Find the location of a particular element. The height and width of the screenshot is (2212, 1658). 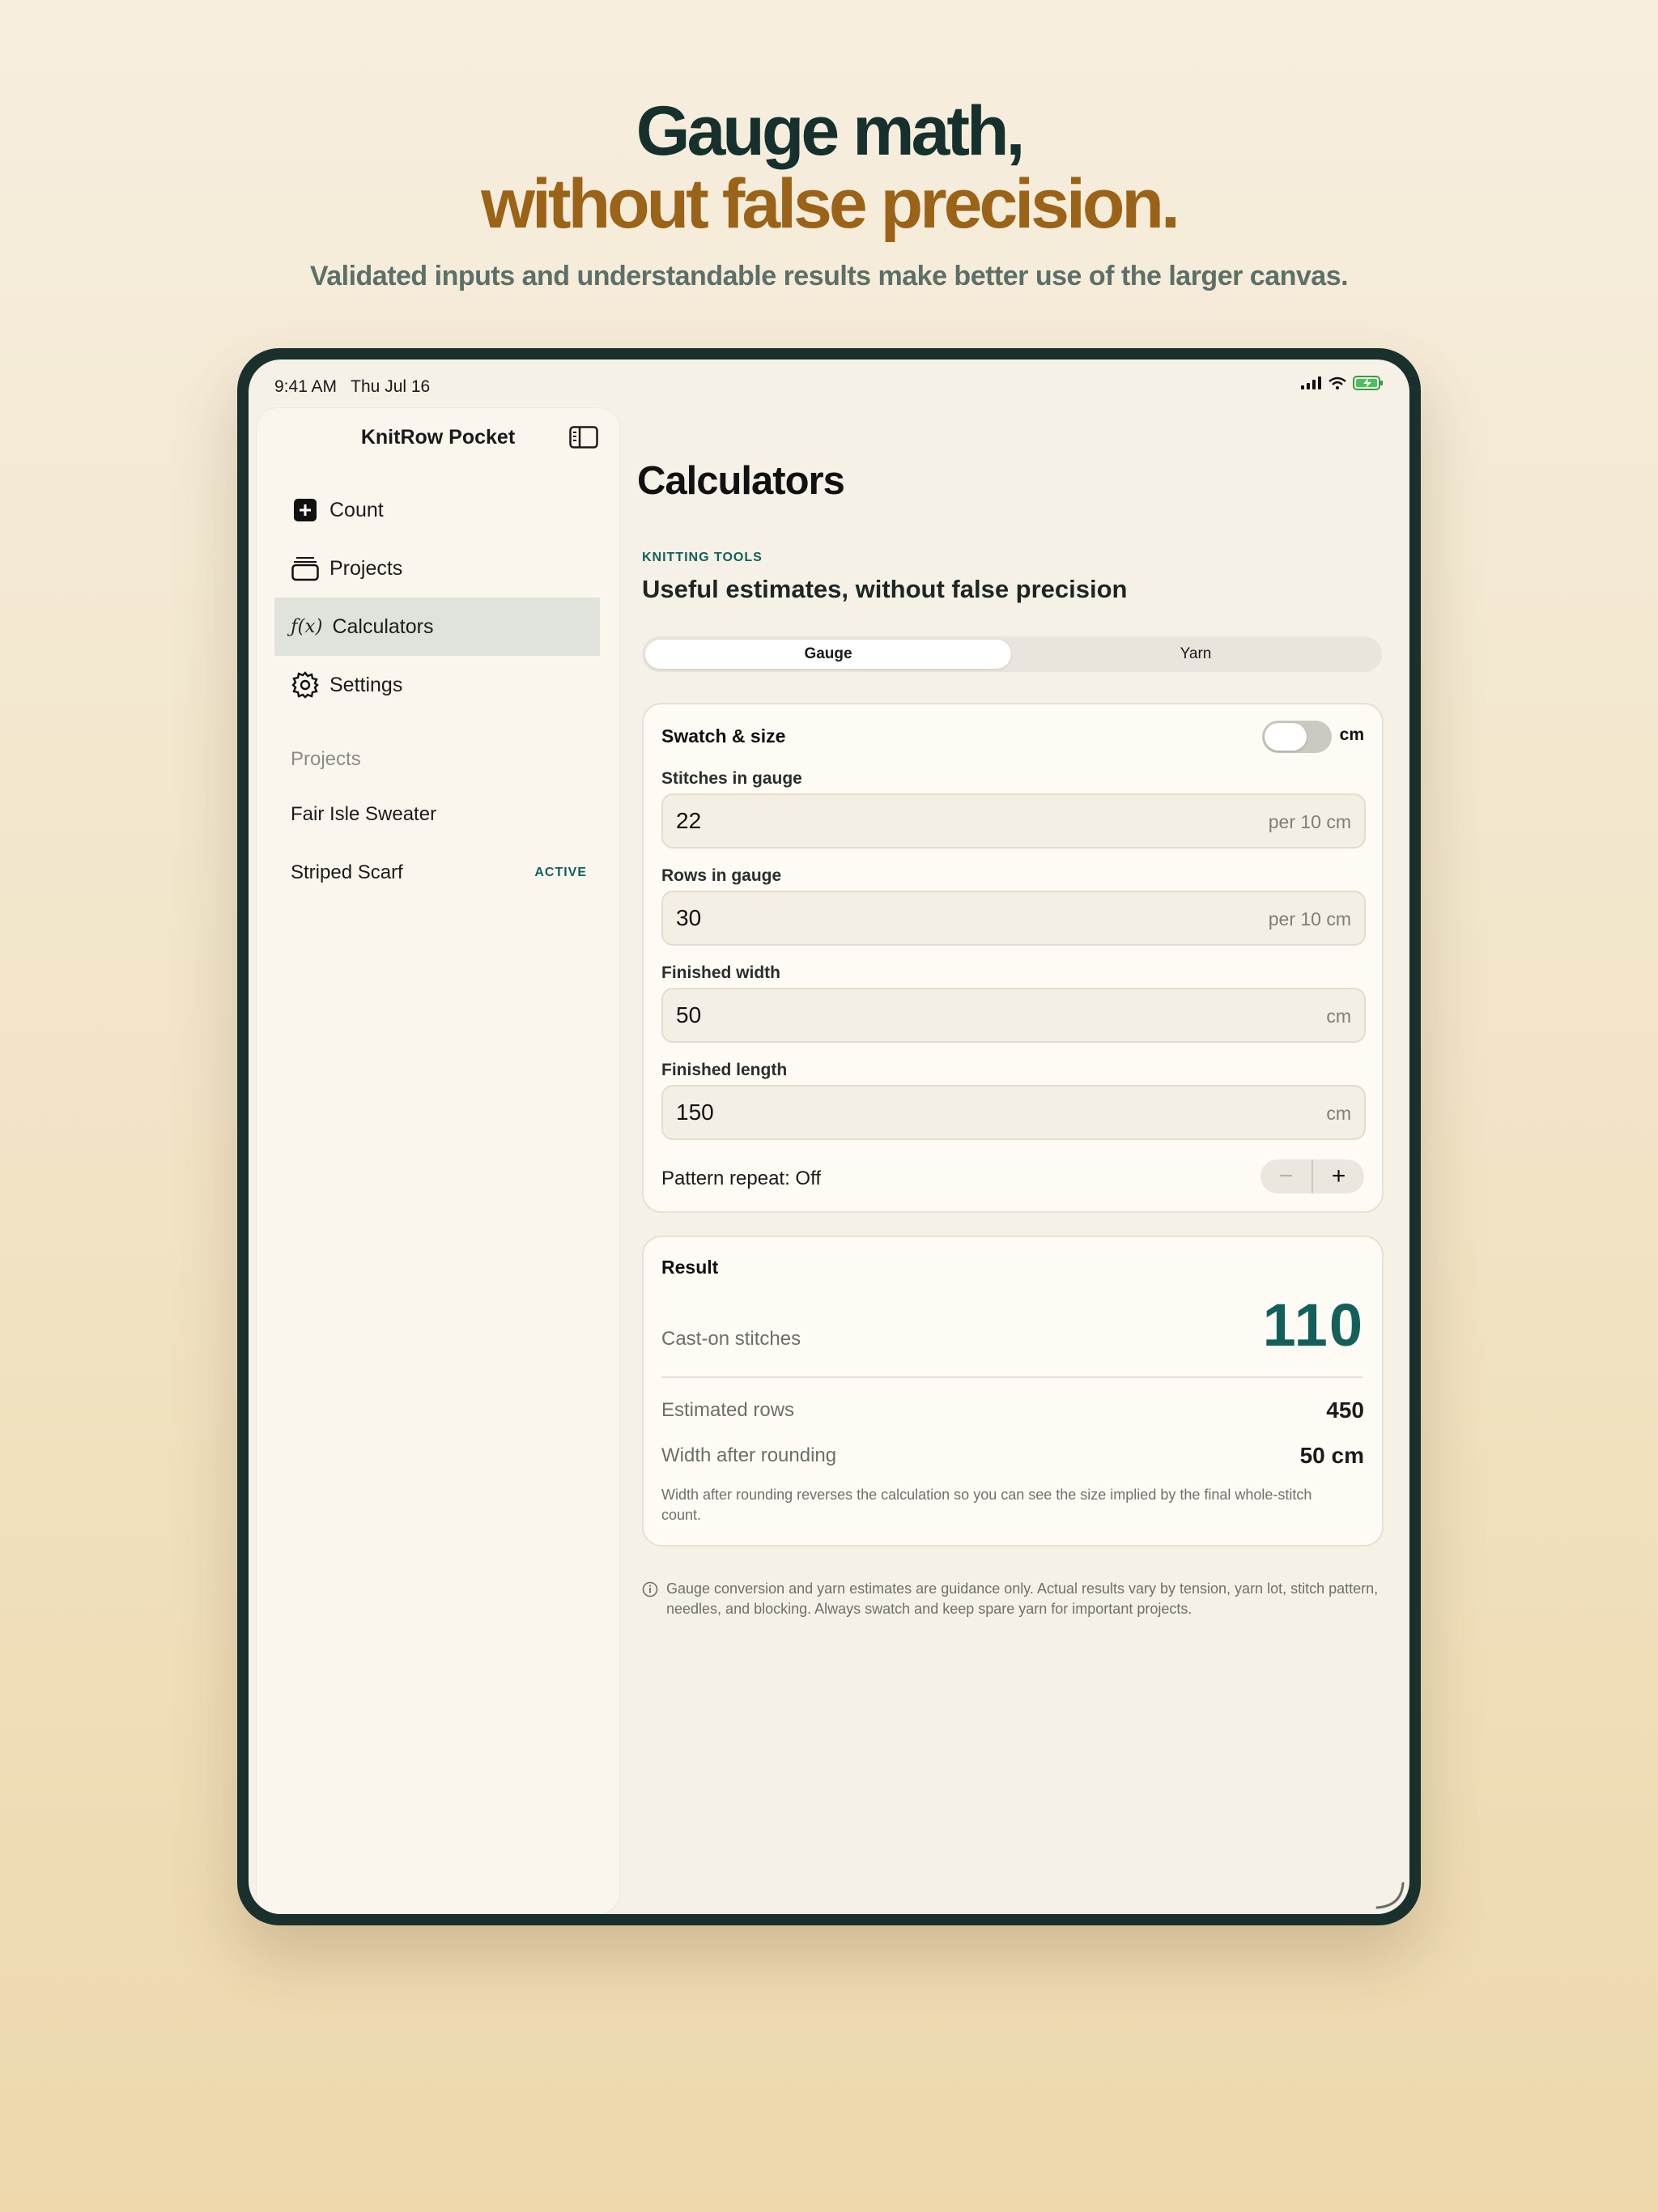

width-after-rounding-value: 50 cm is located at coordinates (1331, 1456).